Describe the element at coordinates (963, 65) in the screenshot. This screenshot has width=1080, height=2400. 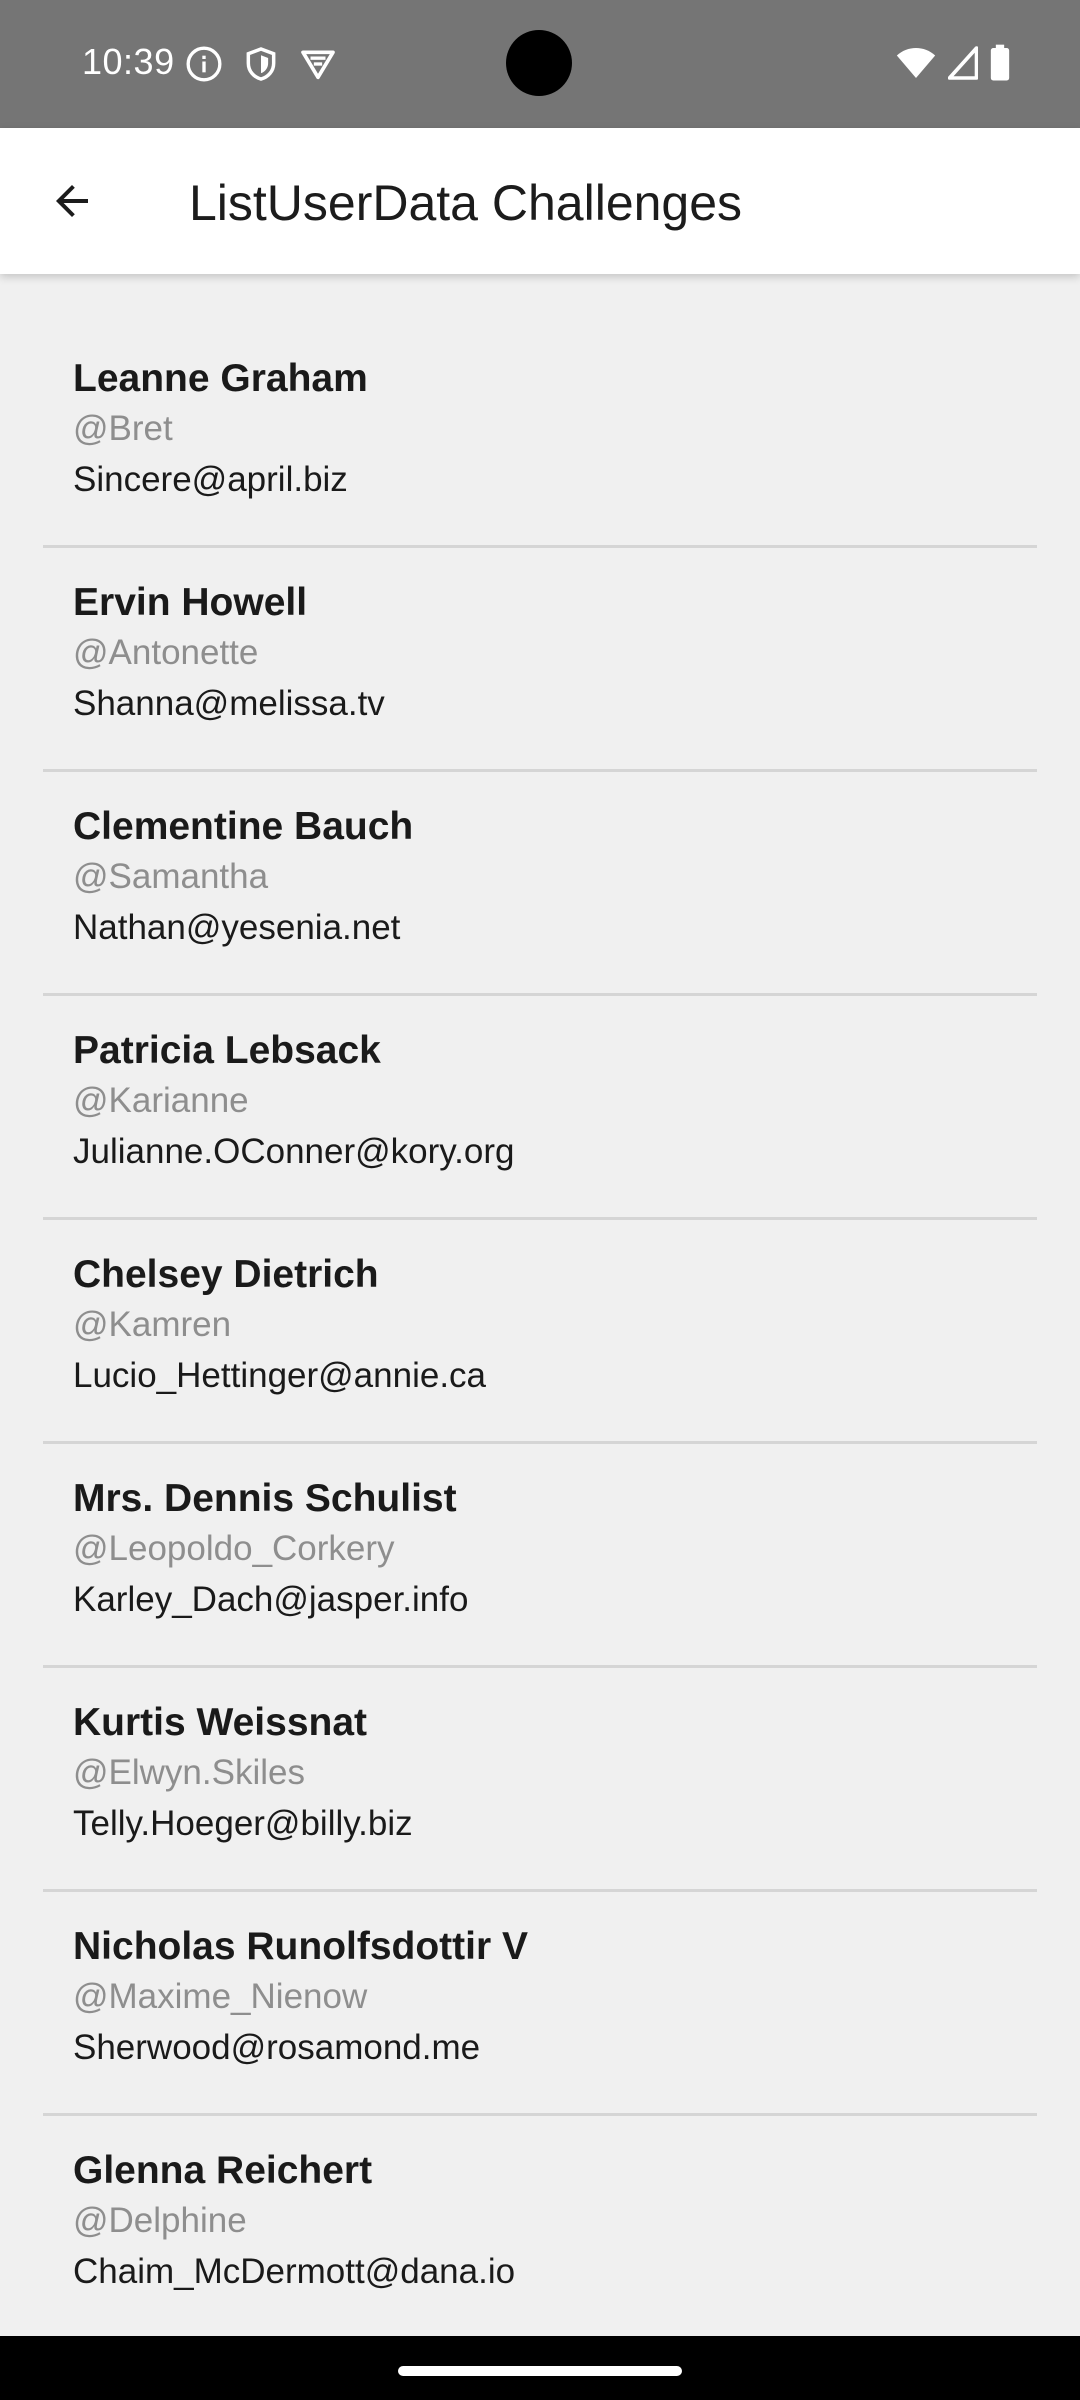
I see `cellular-signal-icon` at that location.